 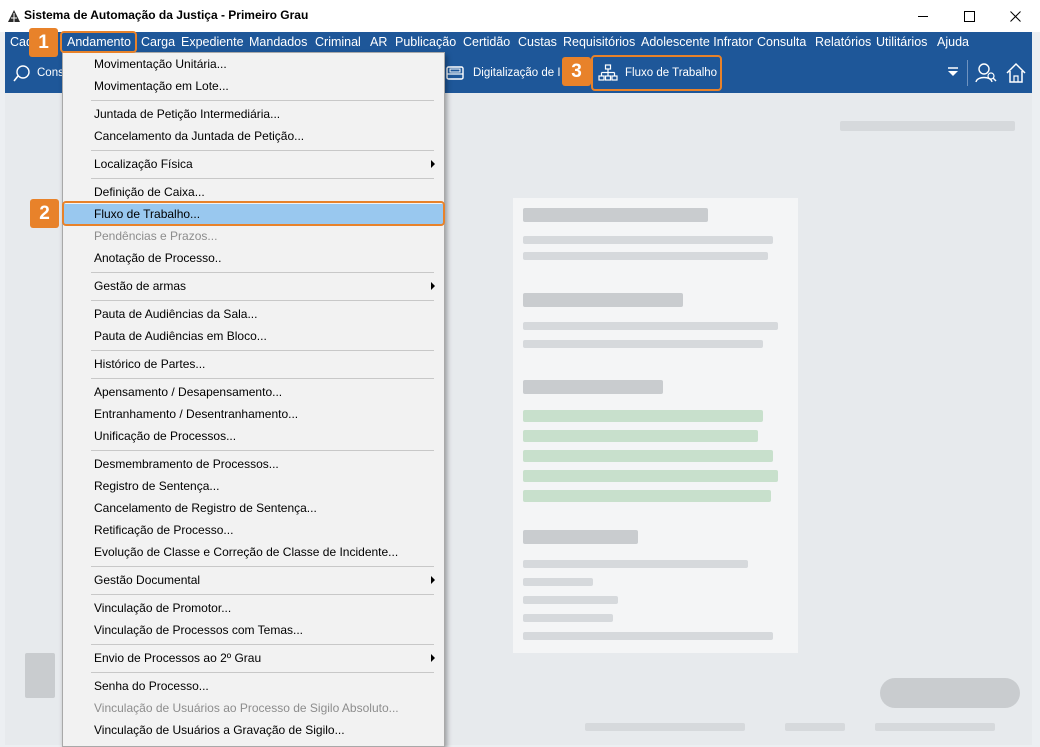 I want to click on app-logo-icon, so click(x=14, y=16).